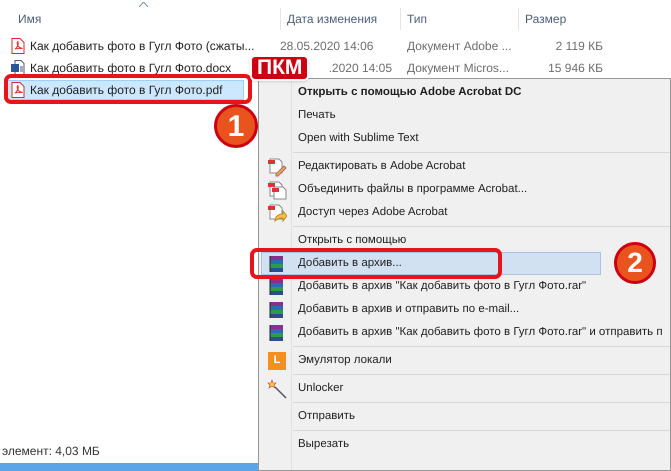 The height and width of the screenshot is (471, 671). I want to click on menu-item: Открыть с помощью, so click(335, 240).